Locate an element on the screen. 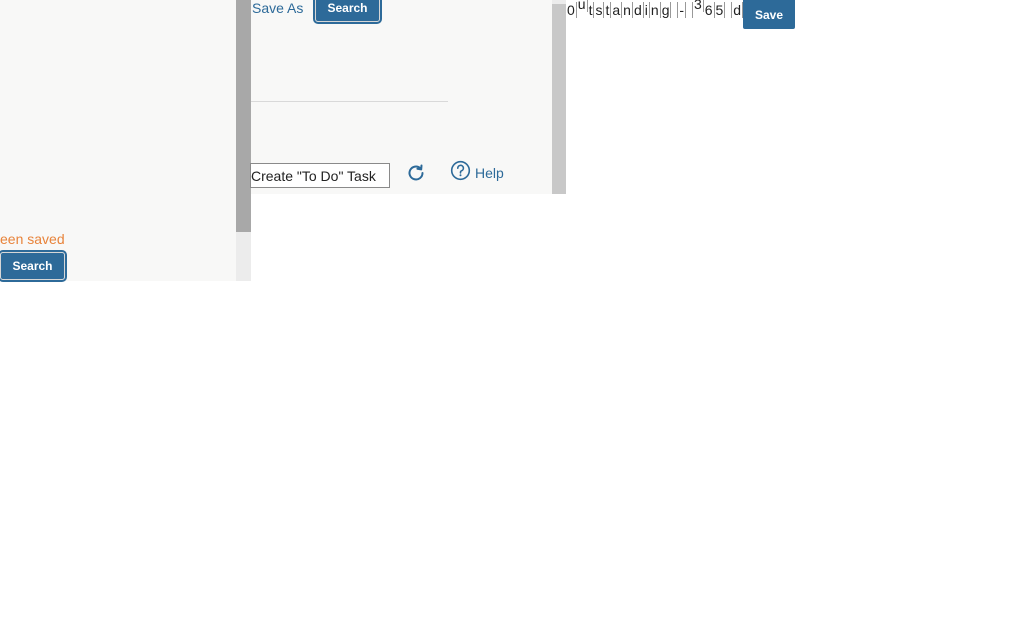  filter-label-char: u is located at coordinates (582, 6).